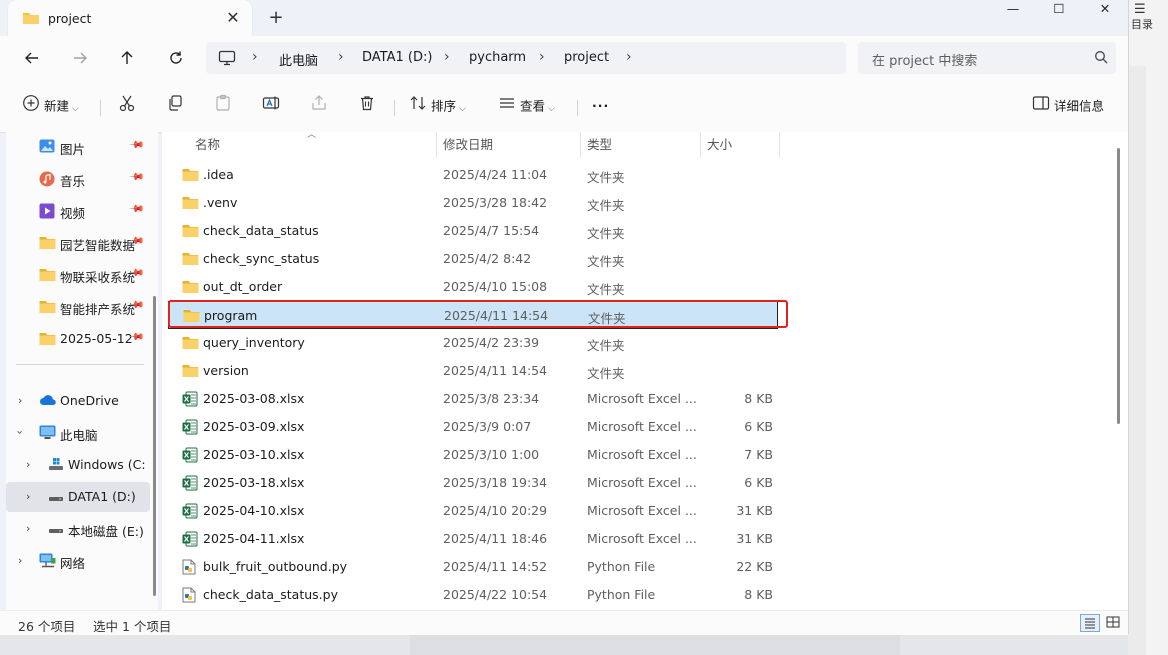  I want to click on sidebar-item-folder-4: 2025-05-12 📌, so click(78, 339).